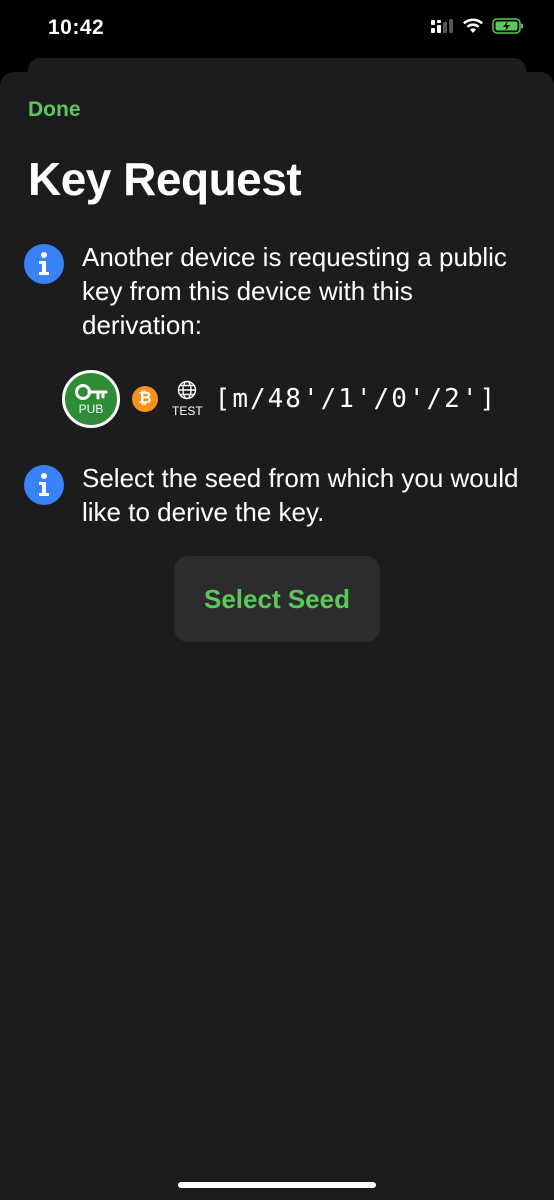 This screenshot has width=554, height=1200. Describe the element at coordinates (76, 27) in the screenshot. I see `status-time: 10:42` at that location.